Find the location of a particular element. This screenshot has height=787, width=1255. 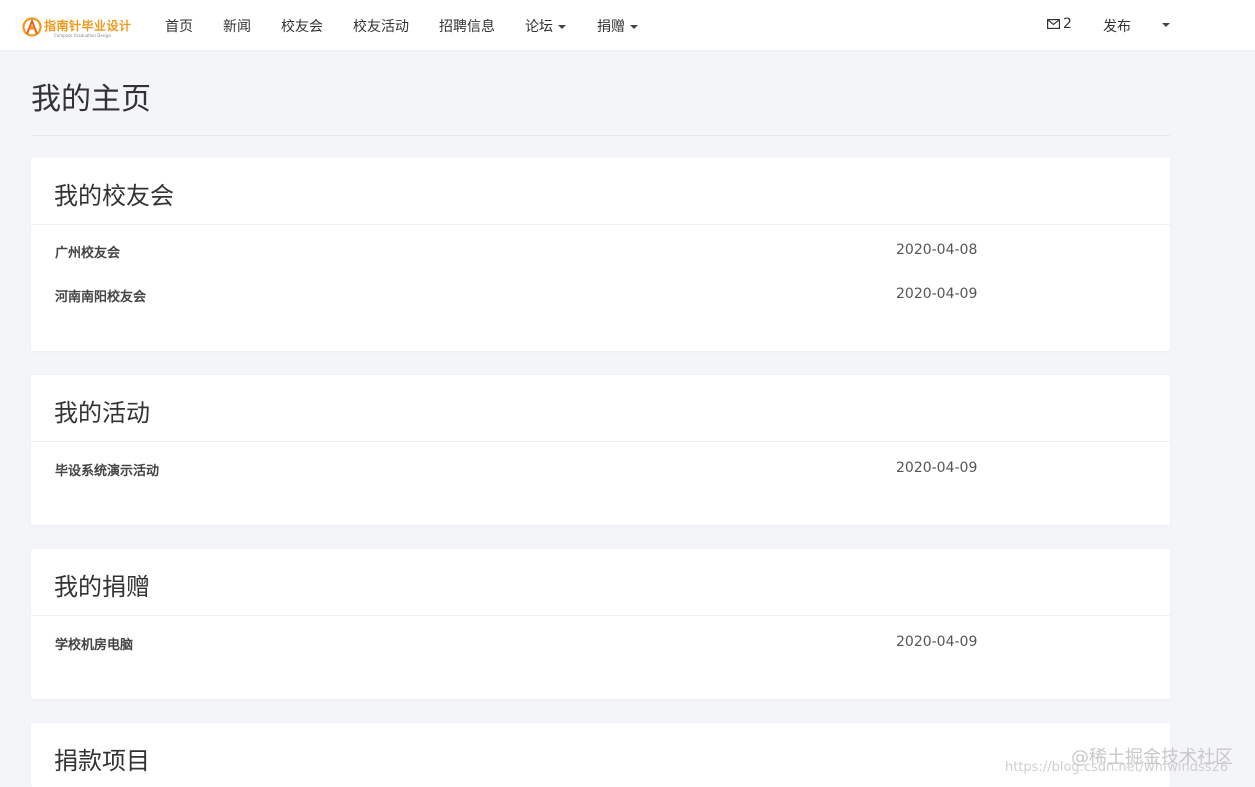

nav-recruitment: 招聘信息 is located at coordinates (467, 26).